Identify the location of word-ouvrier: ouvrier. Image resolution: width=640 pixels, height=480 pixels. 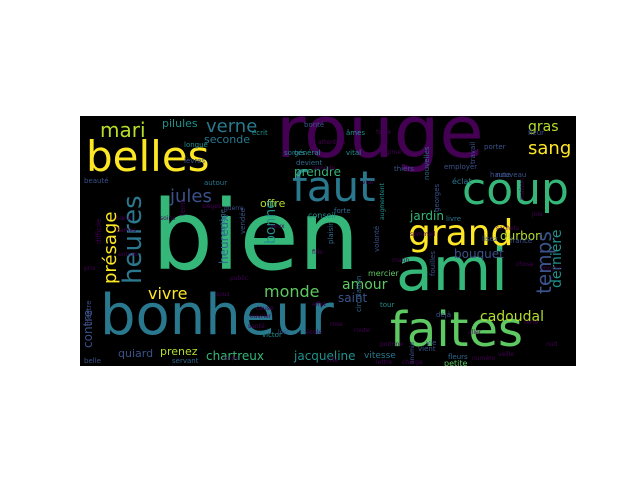
(261, 316).